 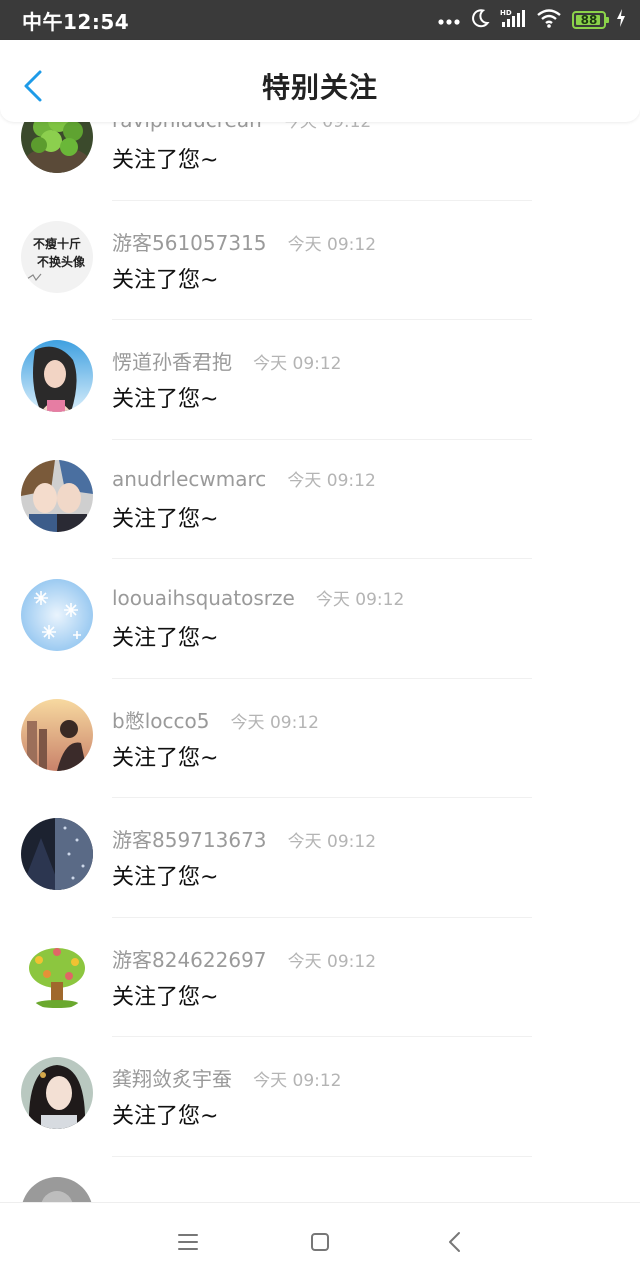 What do you see at coordinates (189, 243) in the screenshot?
I see `user-name: 游客561057315` at bounding box center [189, 243].